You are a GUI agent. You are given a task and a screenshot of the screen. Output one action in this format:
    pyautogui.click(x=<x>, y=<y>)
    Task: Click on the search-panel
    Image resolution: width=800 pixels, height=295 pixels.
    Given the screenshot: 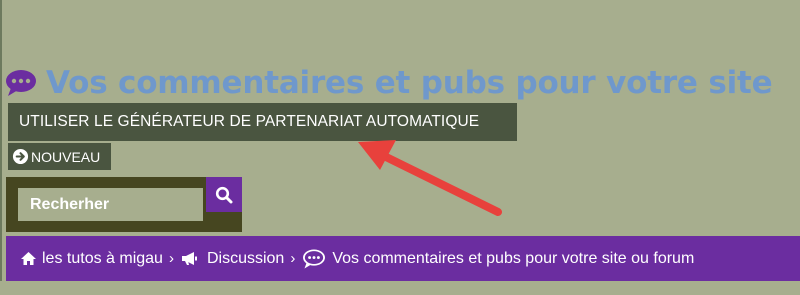 What is the action you would take?
    pyautogui.click(x=124, y=204)
    